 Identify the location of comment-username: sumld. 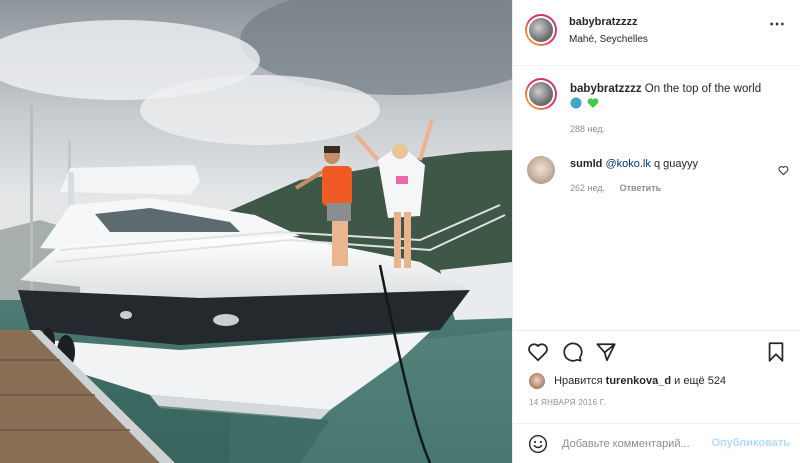
(586, 164).